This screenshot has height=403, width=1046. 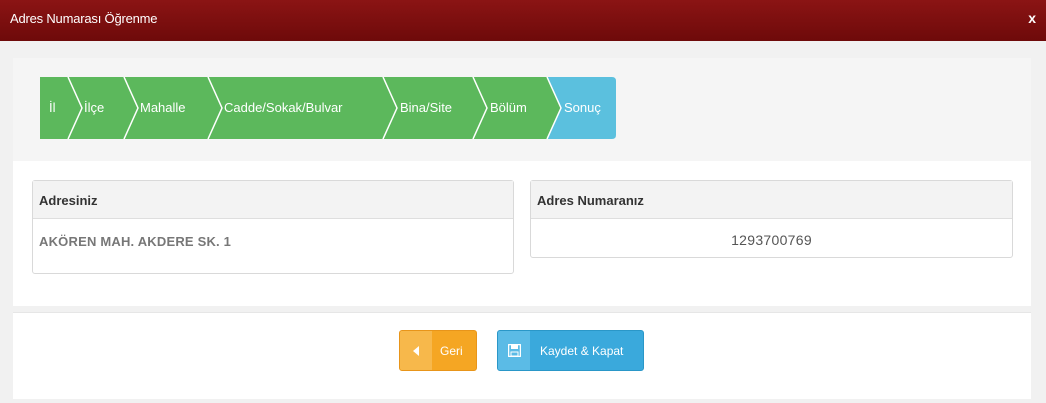 I want to click on save-close-button-label: Kaydet & Kapat, so click(x=582, y=351).